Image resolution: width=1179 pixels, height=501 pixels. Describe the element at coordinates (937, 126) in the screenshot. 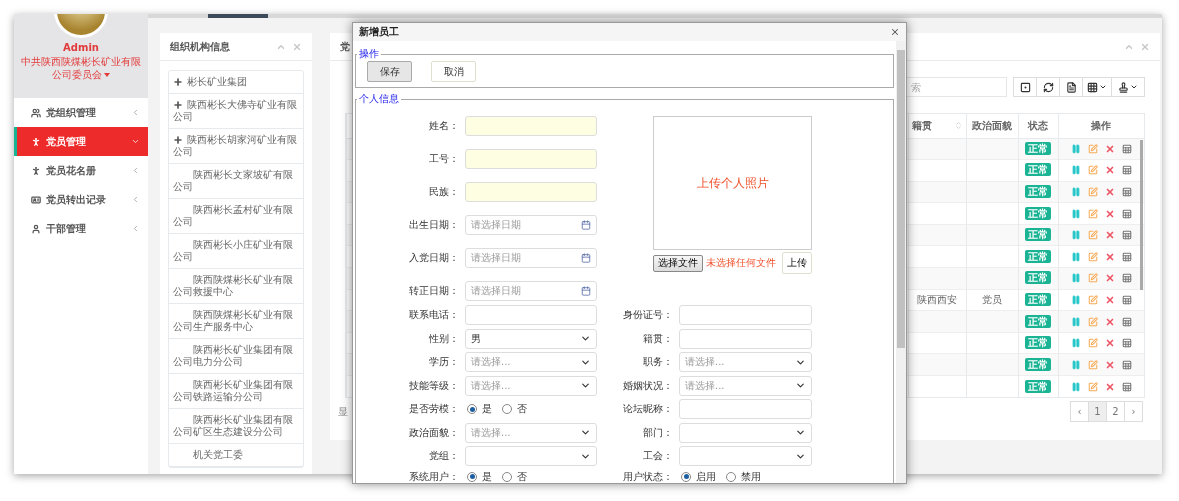

I see `column-header: 籍贯` at that location.